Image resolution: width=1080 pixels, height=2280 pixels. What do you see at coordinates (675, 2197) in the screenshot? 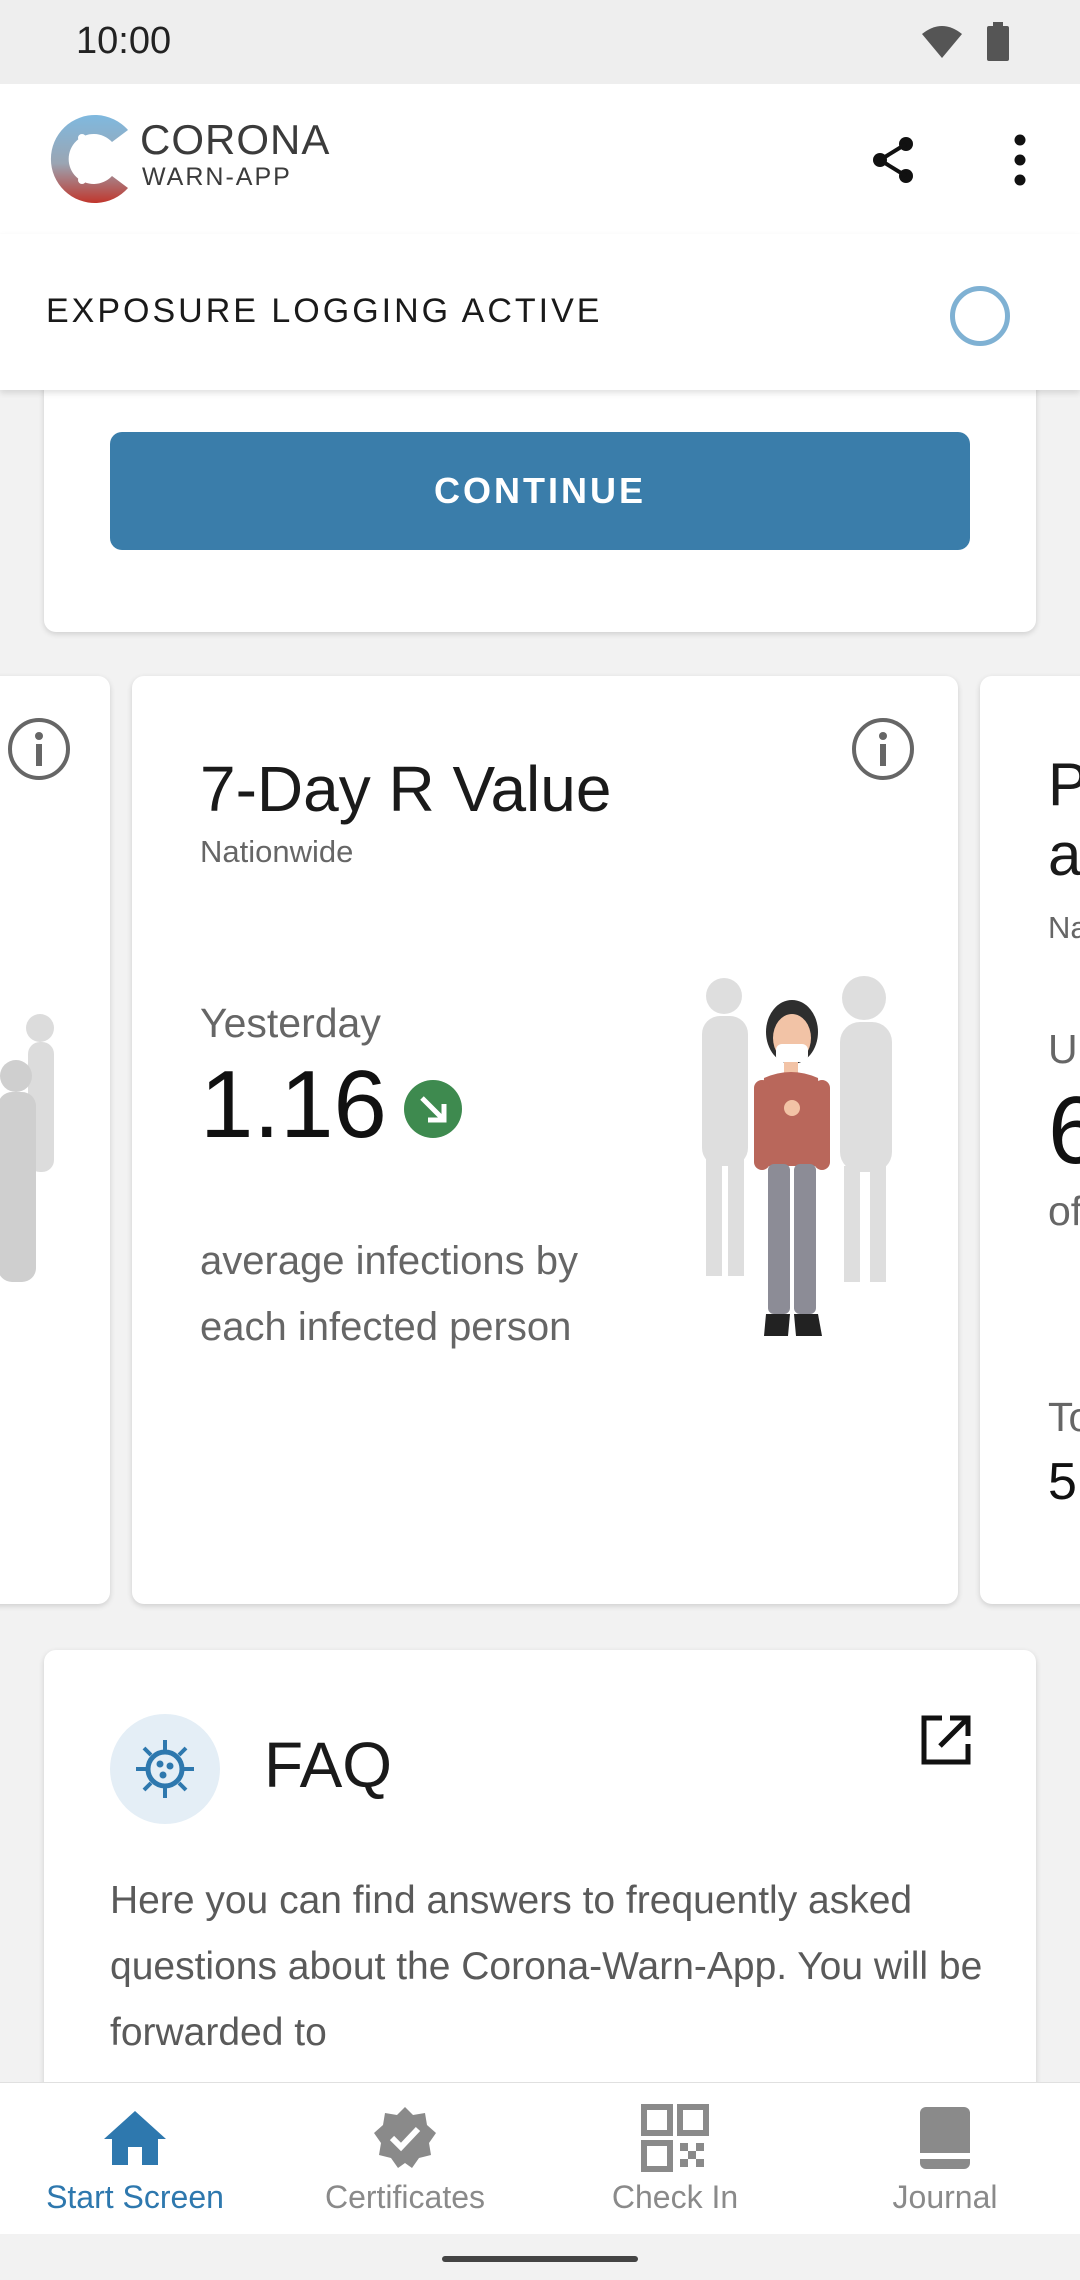
I see `nav-label-check-in: Check In` at bounding box center [675, 2197].